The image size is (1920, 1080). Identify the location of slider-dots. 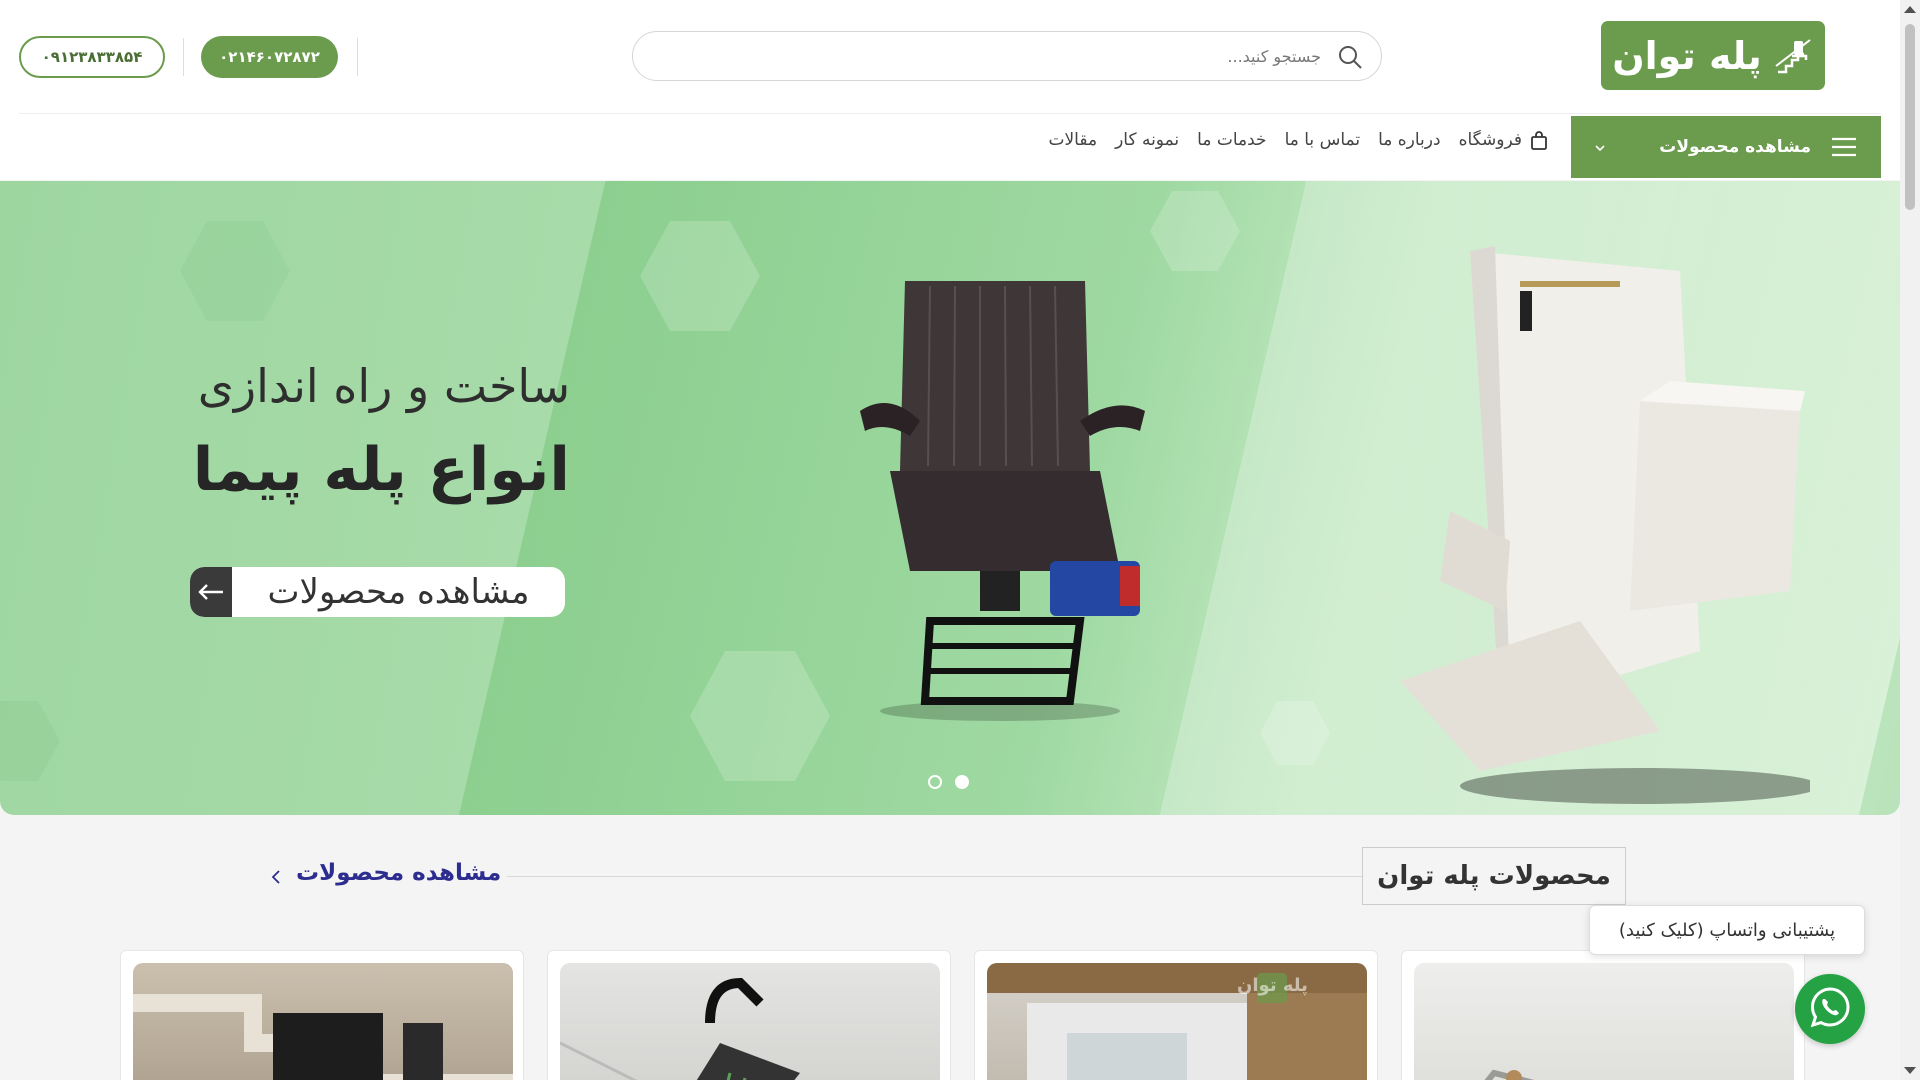
(948, 782).